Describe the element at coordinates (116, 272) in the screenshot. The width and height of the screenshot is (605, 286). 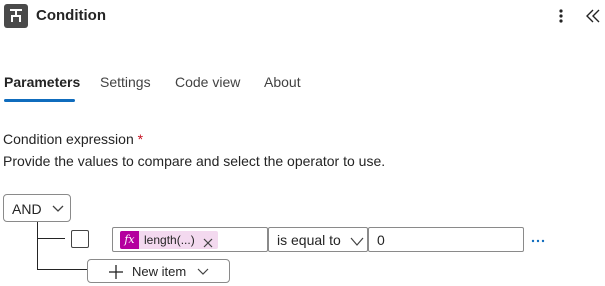
I see `add-icon` at that location.